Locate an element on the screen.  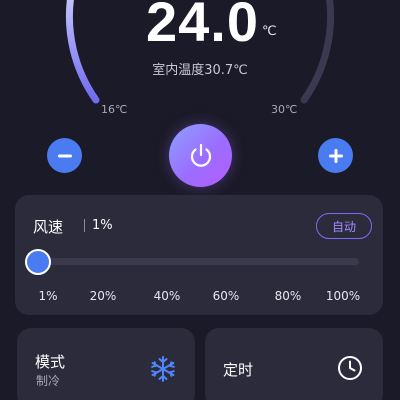
fan-scale-label: 20% is located at coordinates (103, 296).